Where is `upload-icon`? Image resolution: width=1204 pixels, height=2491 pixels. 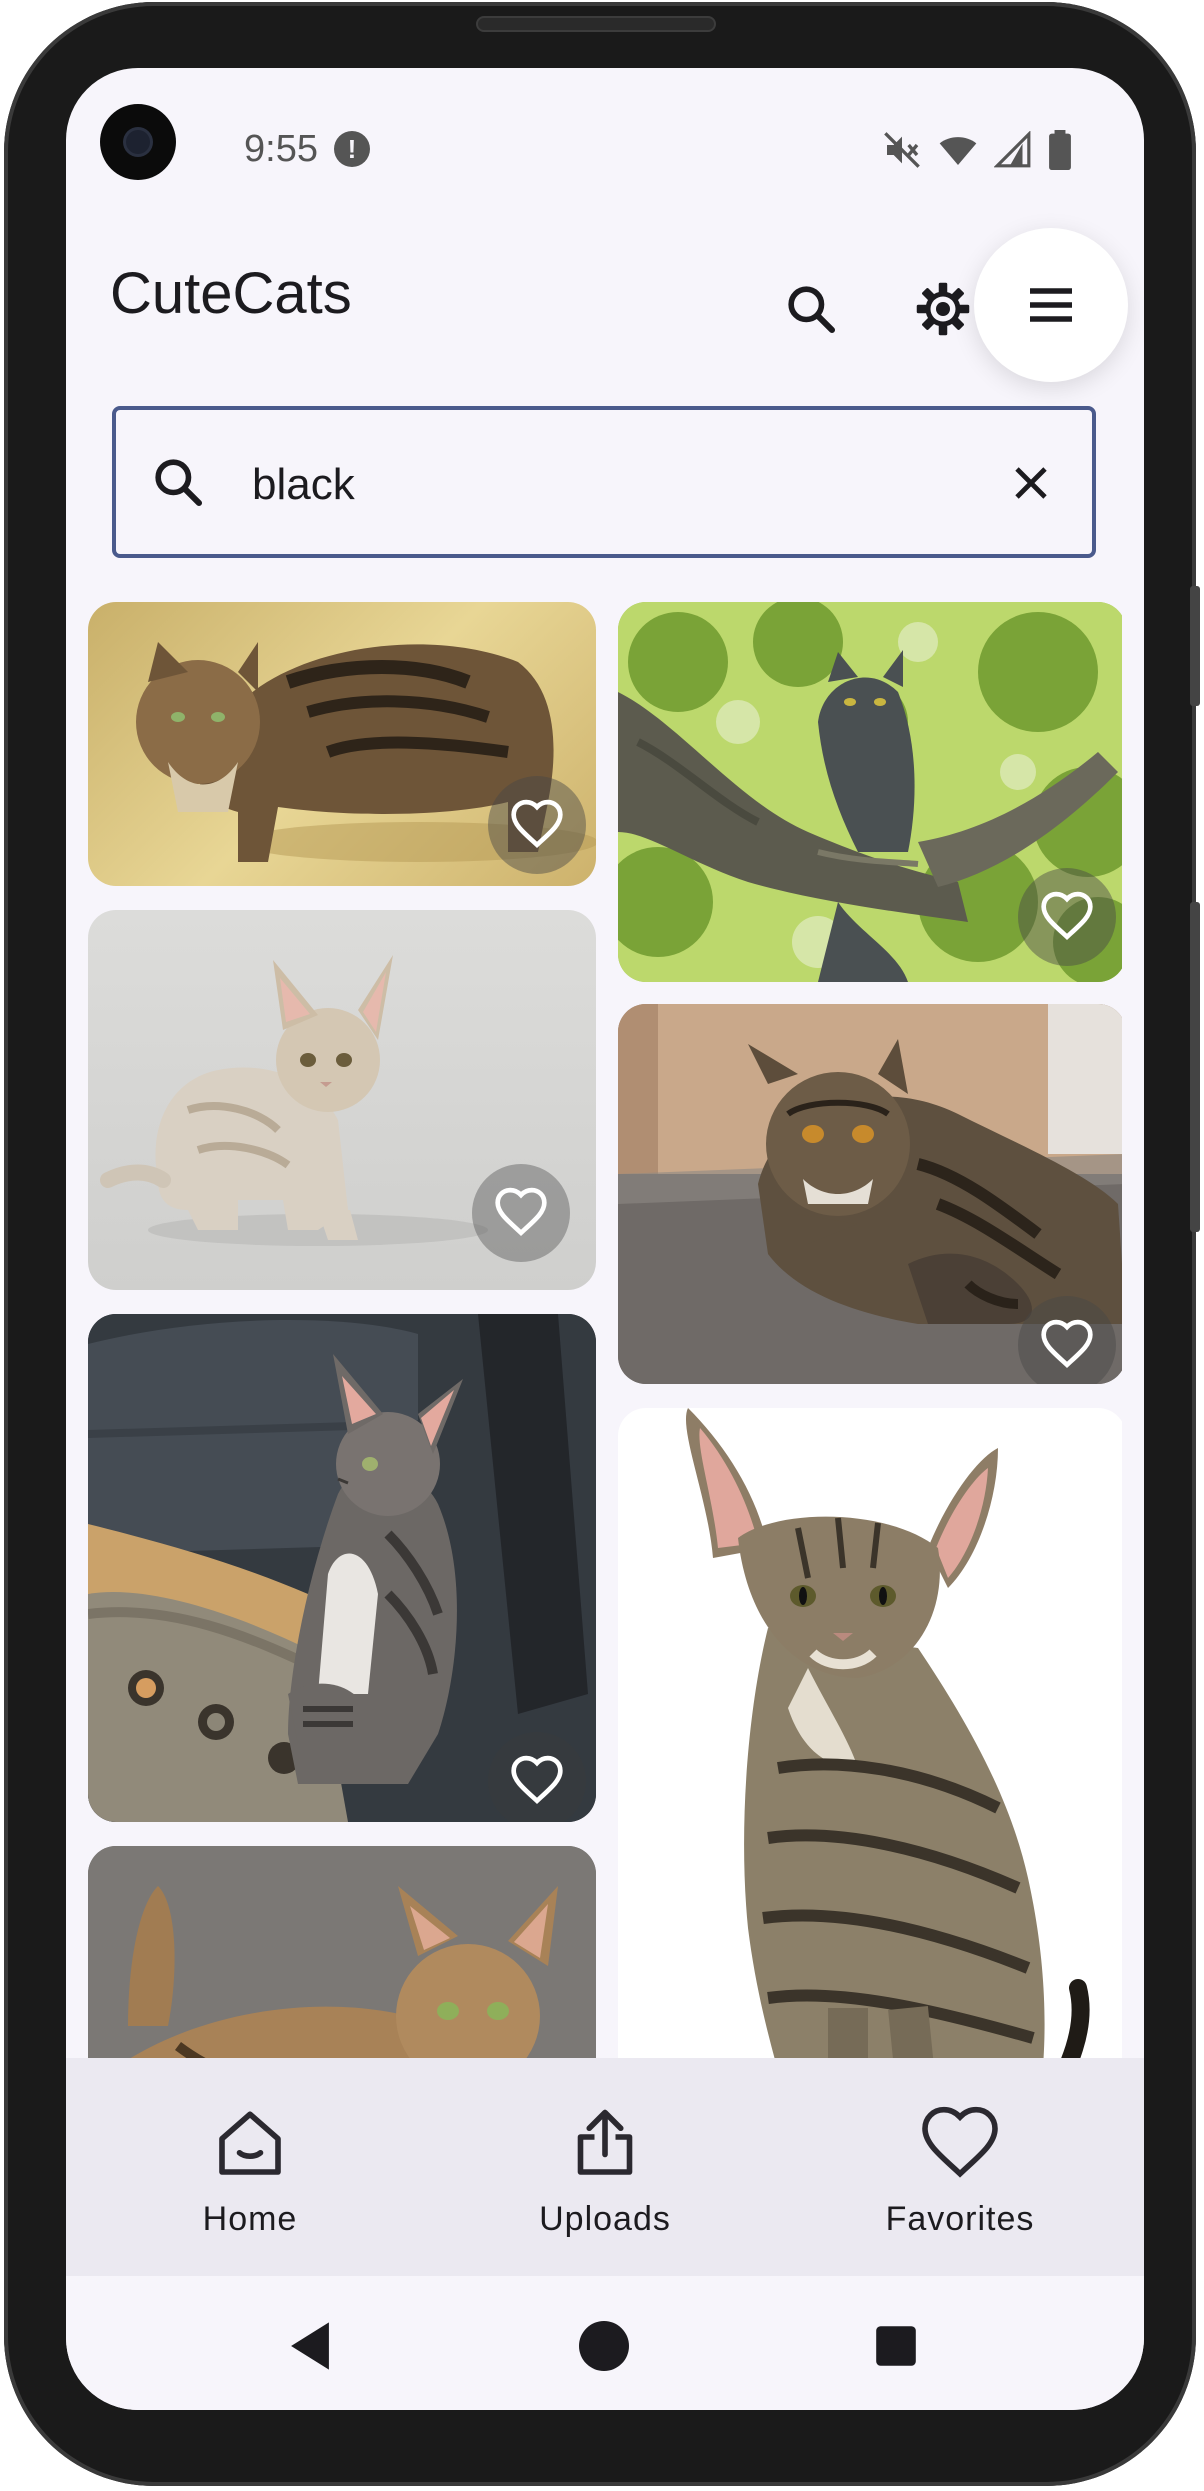
upload-icon is located at coordinates (605, 2142).